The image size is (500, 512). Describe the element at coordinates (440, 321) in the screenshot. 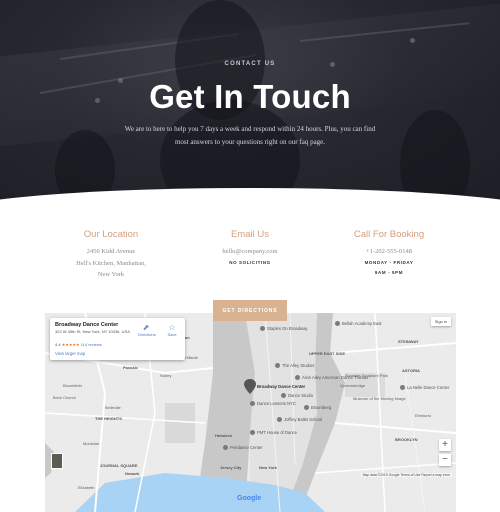

I see `map-sign-in-button: Sign in` at that location.